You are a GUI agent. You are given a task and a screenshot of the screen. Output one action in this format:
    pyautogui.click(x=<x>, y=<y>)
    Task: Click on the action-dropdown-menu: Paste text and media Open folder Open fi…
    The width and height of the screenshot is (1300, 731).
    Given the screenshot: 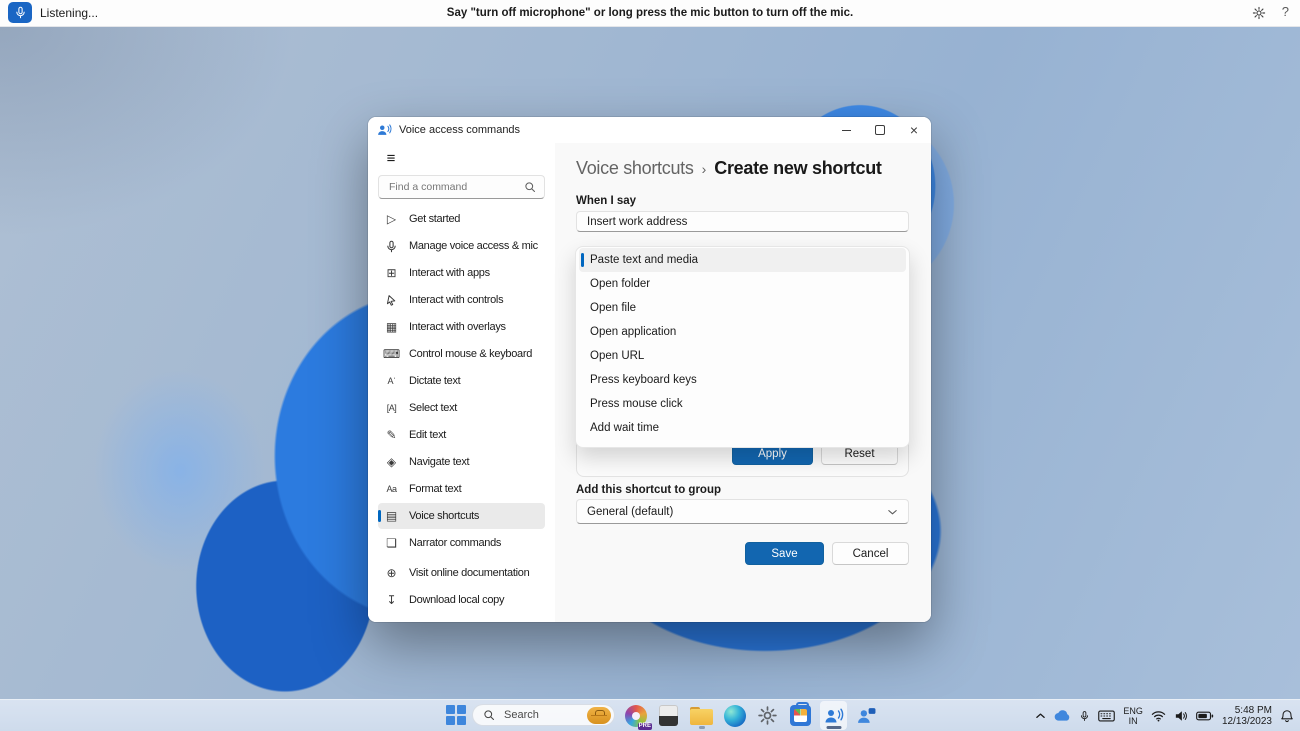 What is the action you would take?
    pyautogui.click(x=742, y=347)
    